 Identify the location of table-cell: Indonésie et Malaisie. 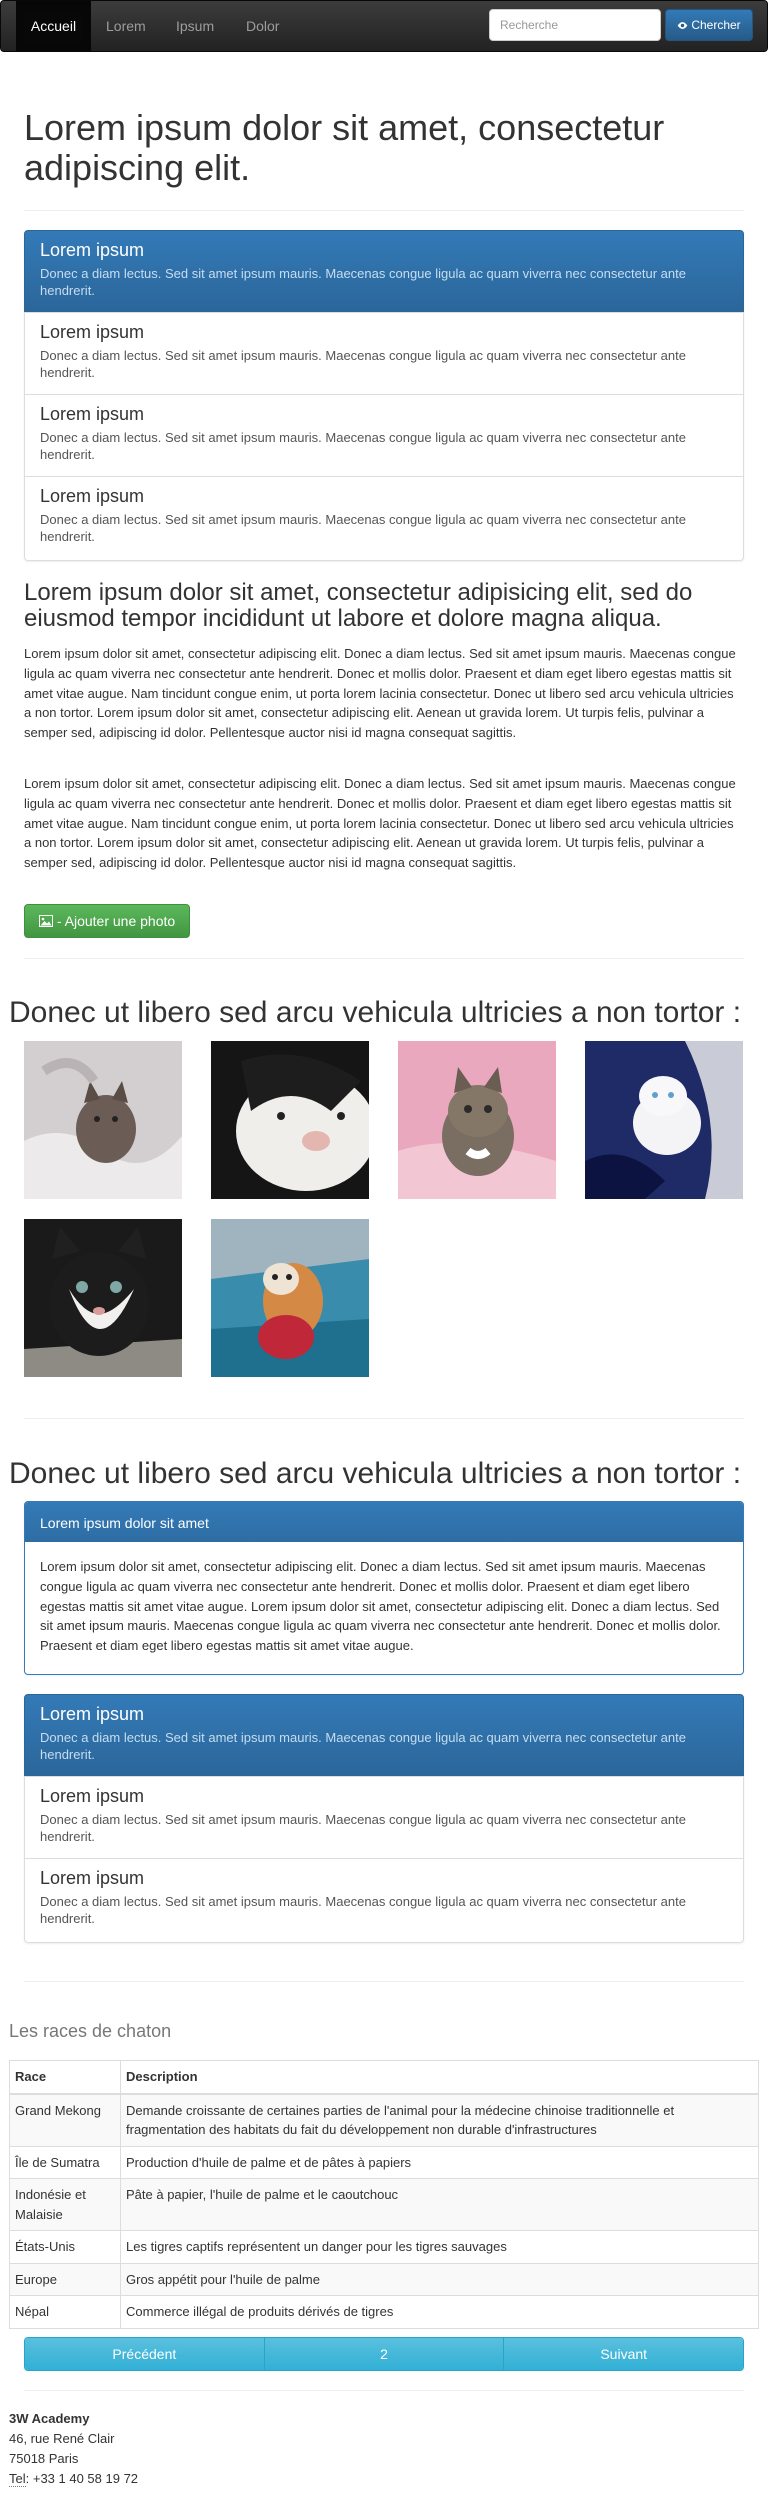
(65, 2204).